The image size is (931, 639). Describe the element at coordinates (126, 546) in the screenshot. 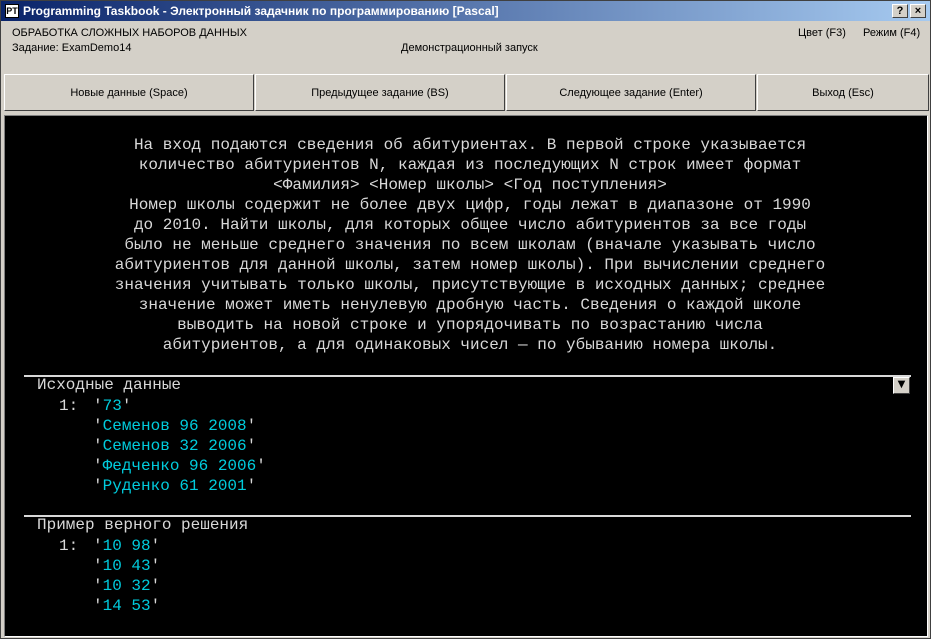

I see `data-value: 10 98` at that location.